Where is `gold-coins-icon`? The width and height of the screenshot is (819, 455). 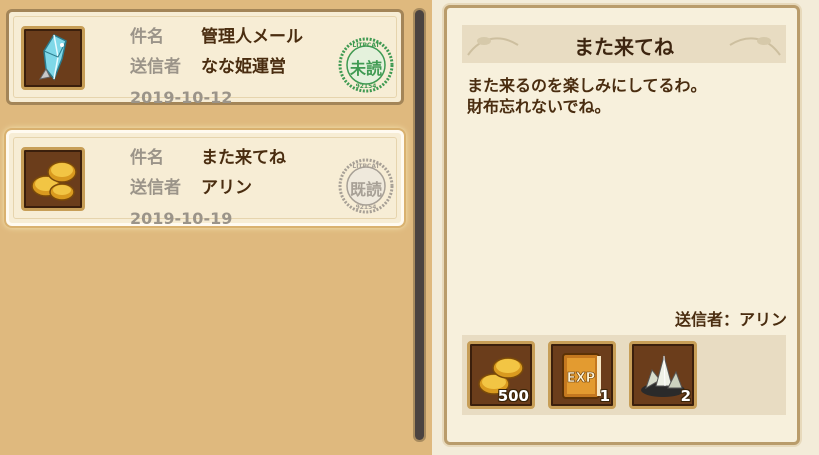
gold-coins-icon is located at coordinates (53, 179).